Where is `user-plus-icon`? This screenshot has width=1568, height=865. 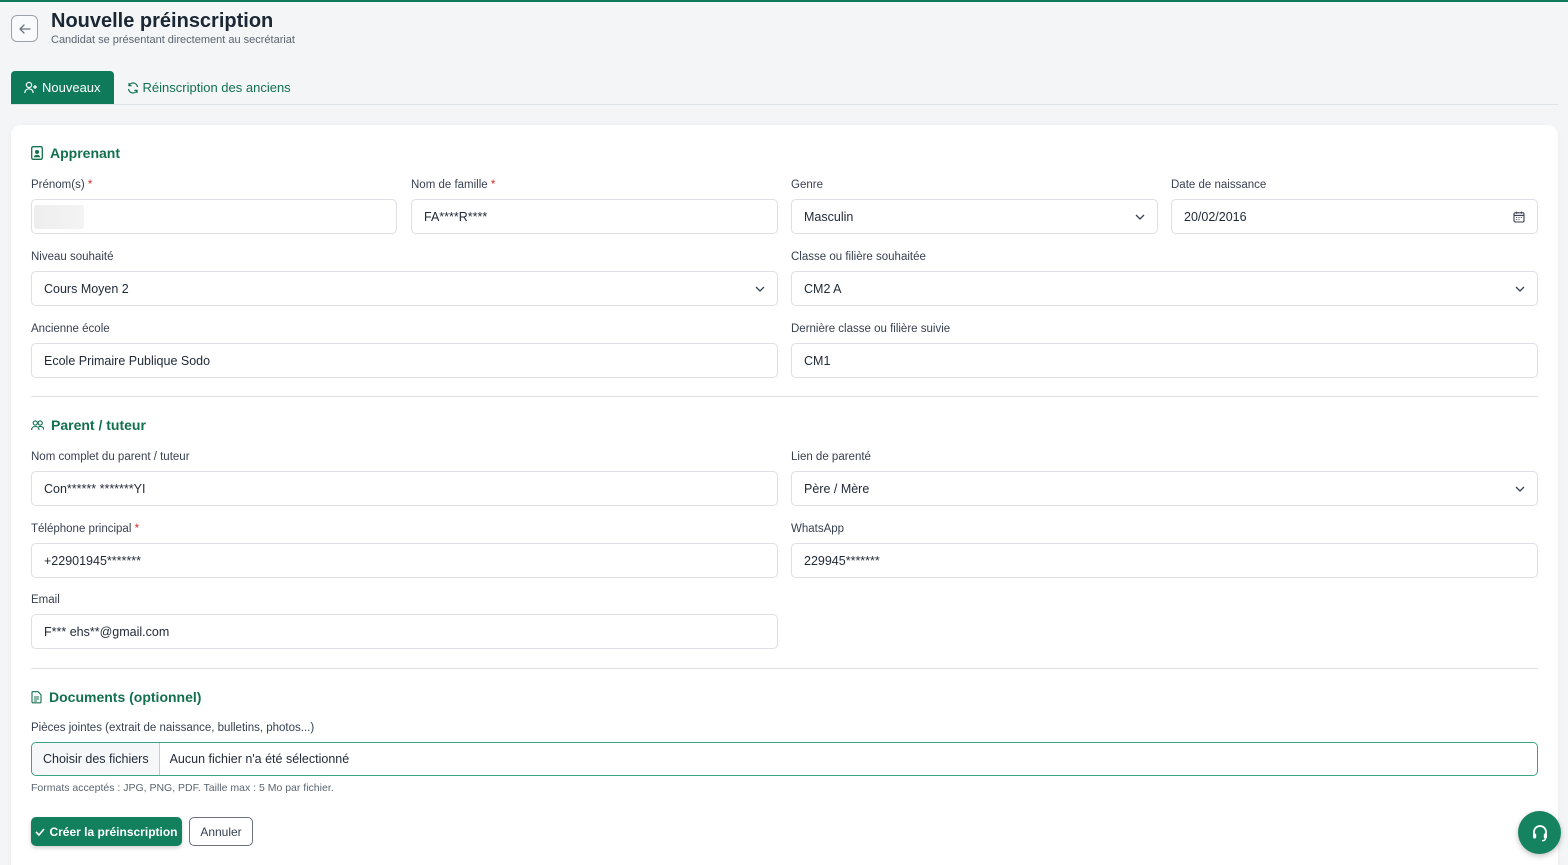
user-plus-icon is located at coordinates (30, 87).